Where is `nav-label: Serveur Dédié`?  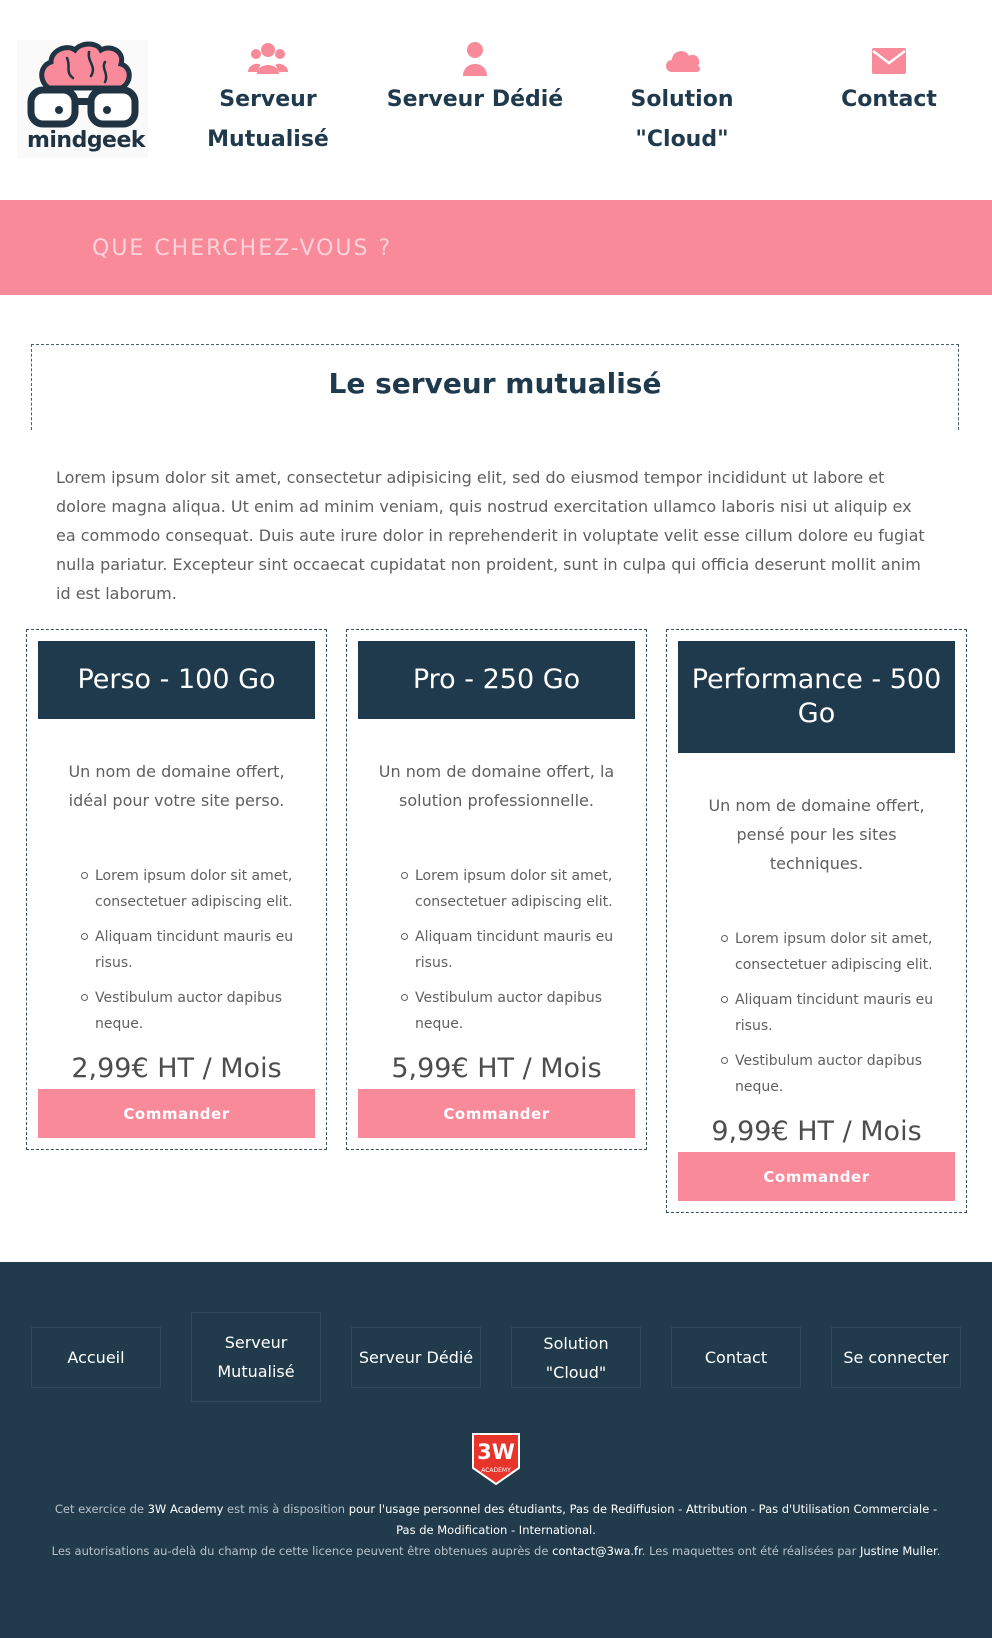
nav-label: Serveur Dédié is located at coordinates (475, 99).